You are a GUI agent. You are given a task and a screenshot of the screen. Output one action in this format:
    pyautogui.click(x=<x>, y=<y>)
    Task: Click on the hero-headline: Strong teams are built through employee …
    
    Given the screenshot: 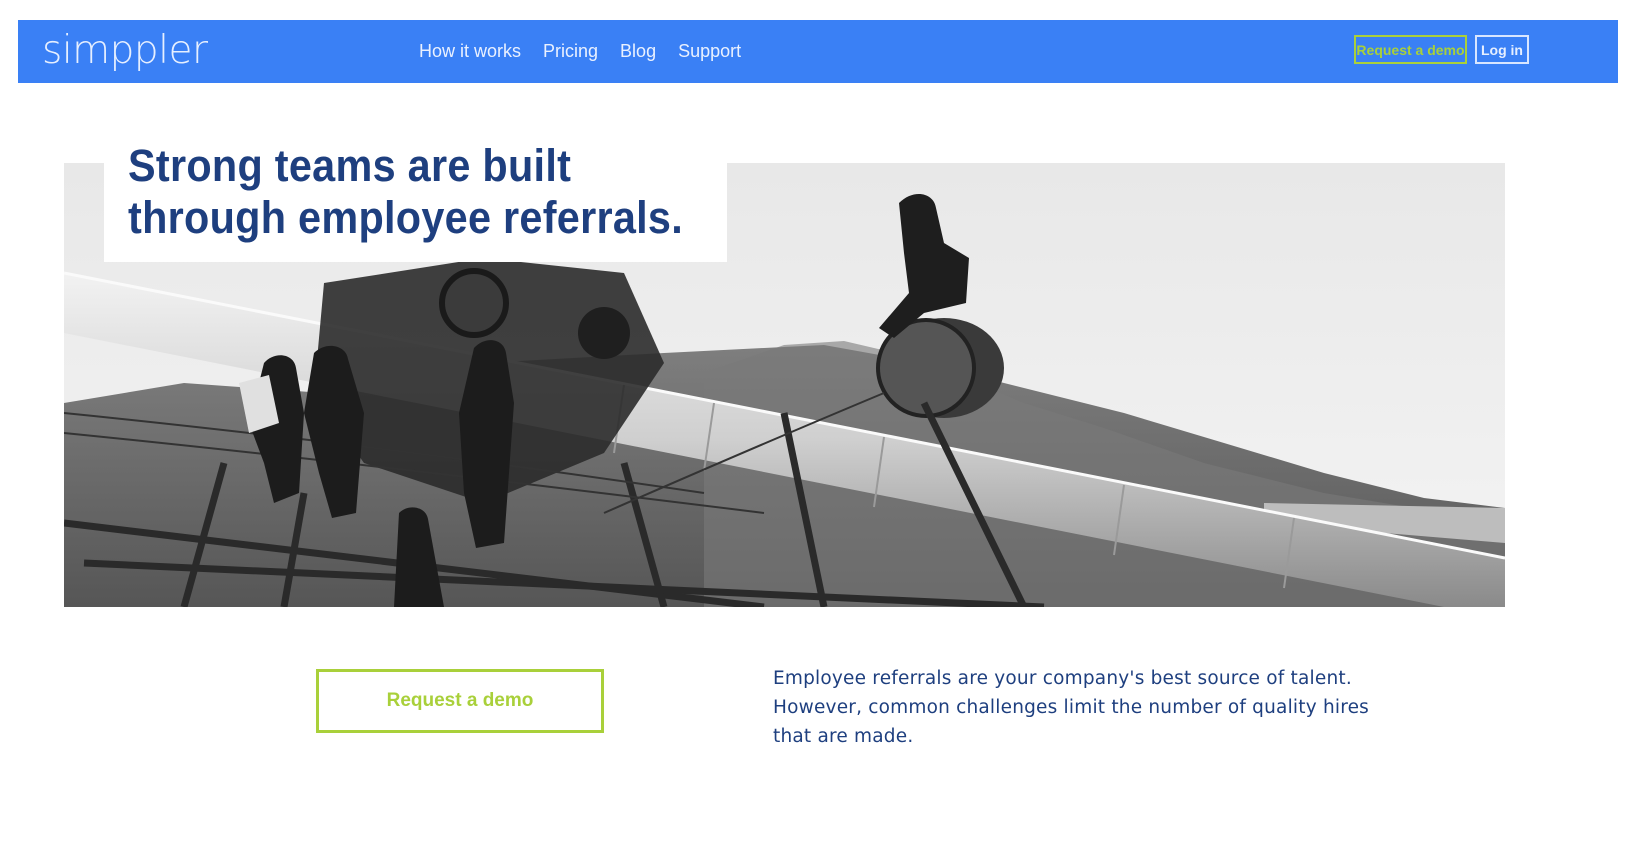 What is the action you would take?
    pyautogui.click(x=405, y=192)
    